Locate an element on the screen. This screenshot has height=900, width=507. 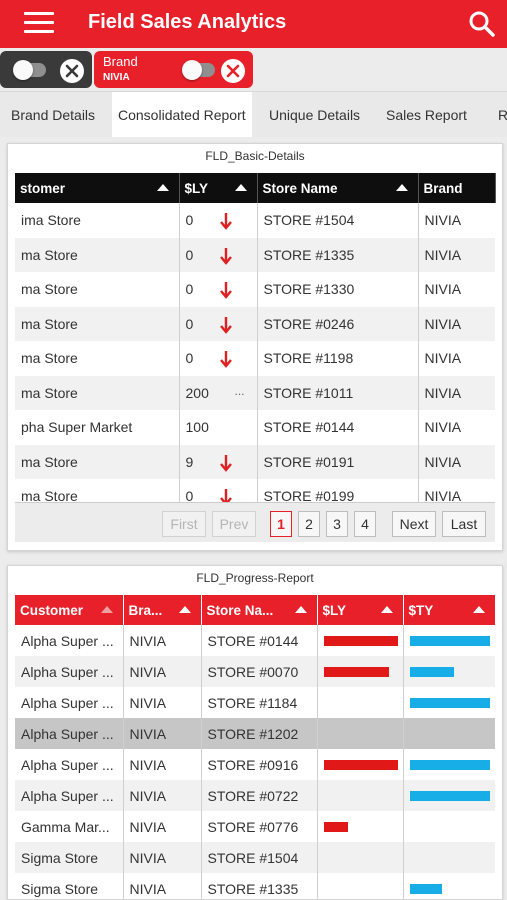
table-row: Alpha Super ... NIVIA STORE #0144 is located at coordinates (255, 640).